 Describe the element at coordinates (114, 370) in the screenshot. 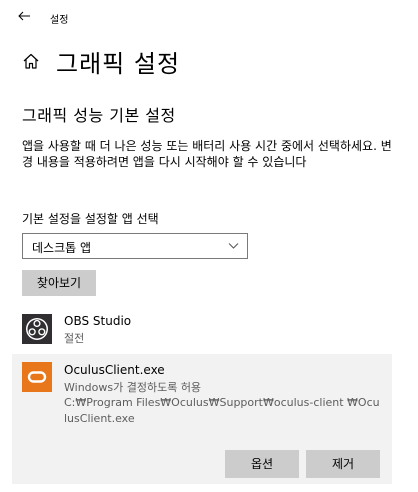

I see `app-name: OculusClient.exe` at that location.